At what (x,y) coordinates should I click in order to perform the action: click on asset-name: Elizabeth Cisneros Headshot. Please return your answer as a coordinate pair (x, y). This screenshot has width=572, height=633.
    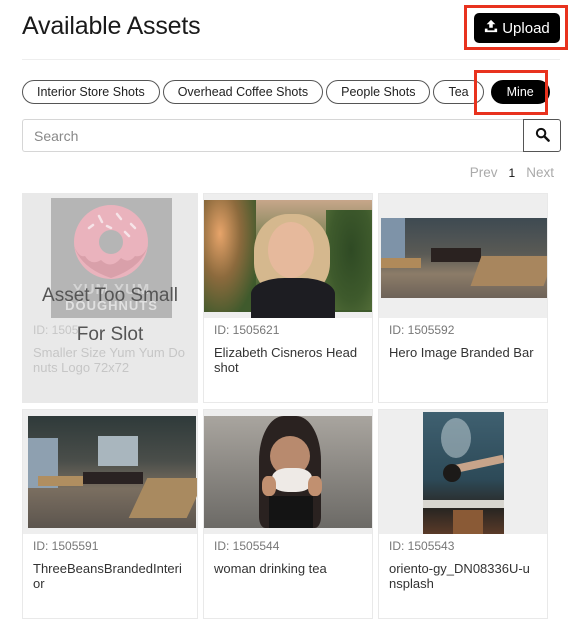
    Looking at the image, I should click on (286, 360).